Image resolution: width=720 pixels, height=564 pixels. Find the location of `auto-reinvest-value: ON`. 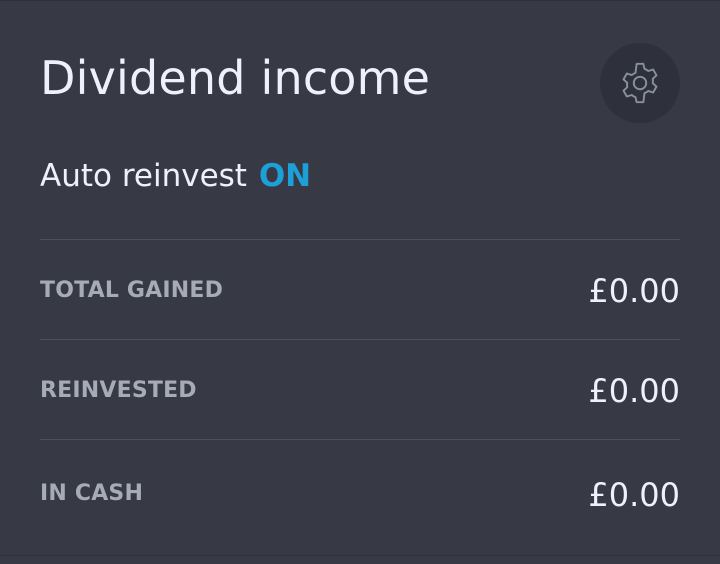

auto-reinvest-value: ON is located at coordinates (285, 176).